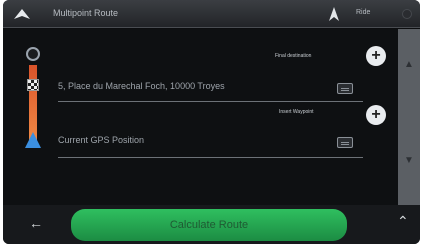 Image resolution: width=423 pixels, height=244 pixels. Describe the element at coordinates (86, 13) in the screenshot. I see `page-title: Multipoint Route` at that location.